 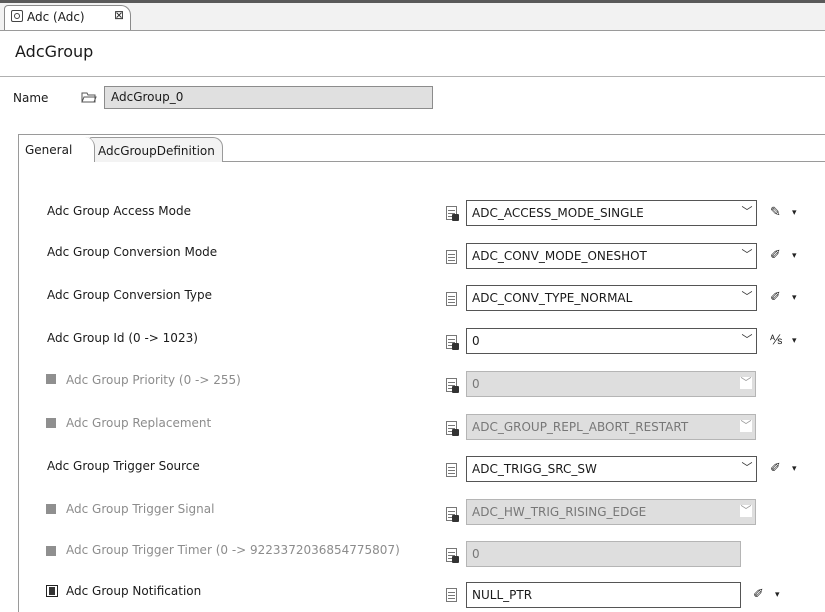 What do you see at coordinates (17, 16) in the screenshot?
I see `module-icon` at bounding box center [17, 16].